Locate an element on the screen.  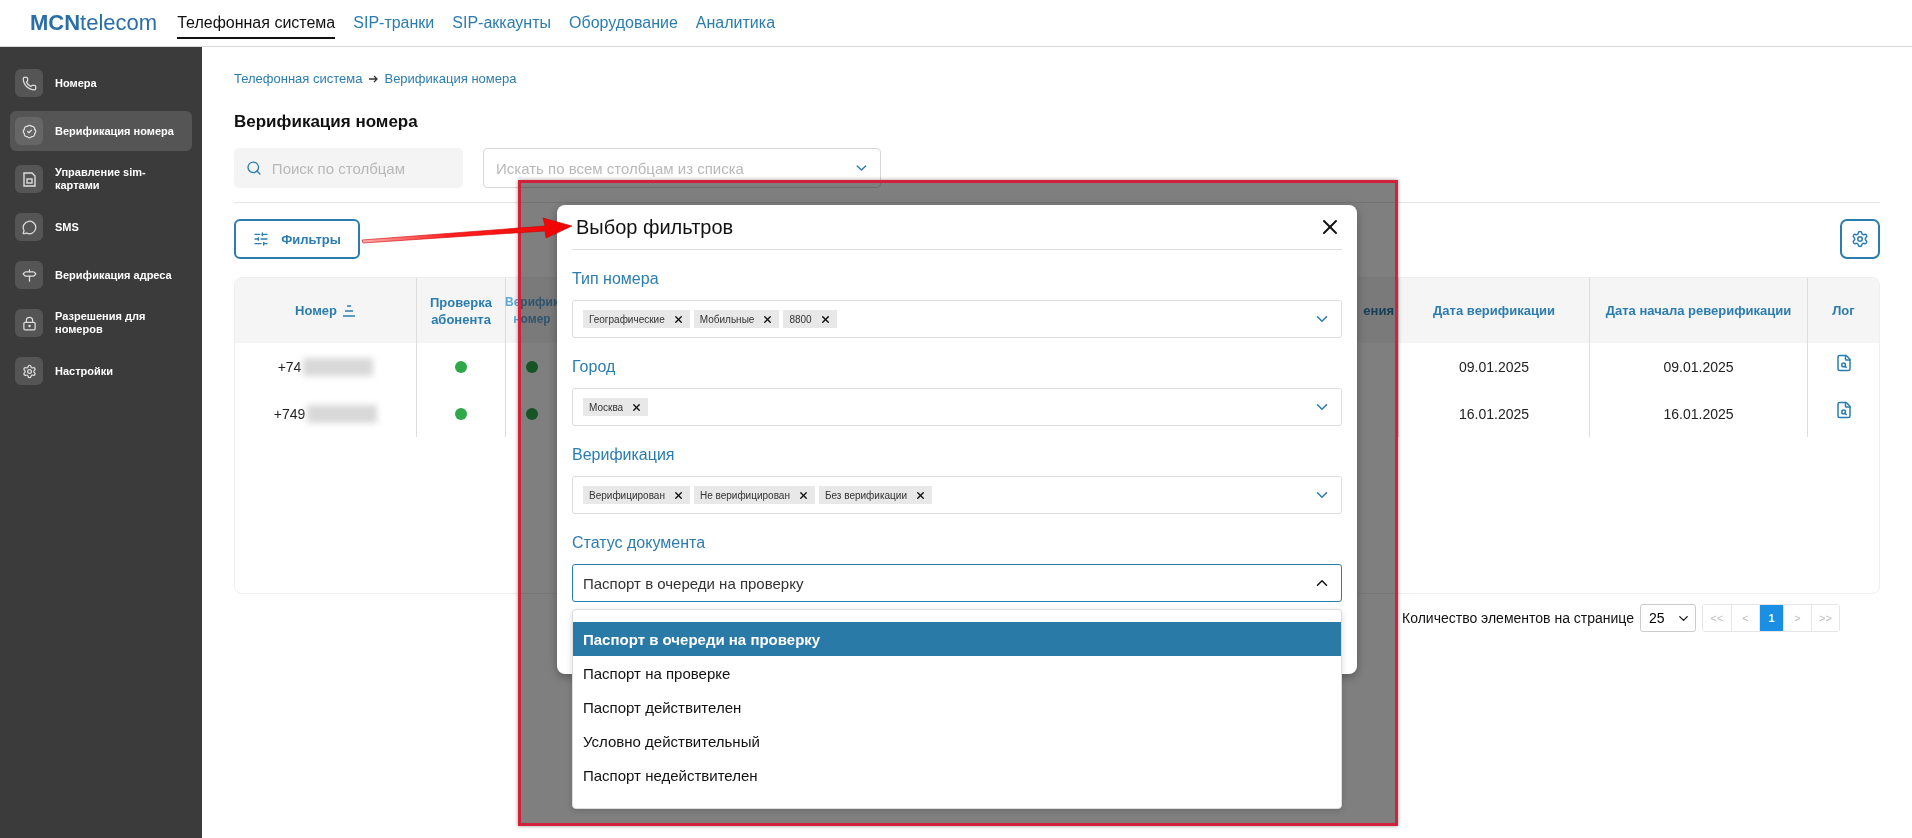
sidebar-label: Номера is located at coordinates (76, 83).